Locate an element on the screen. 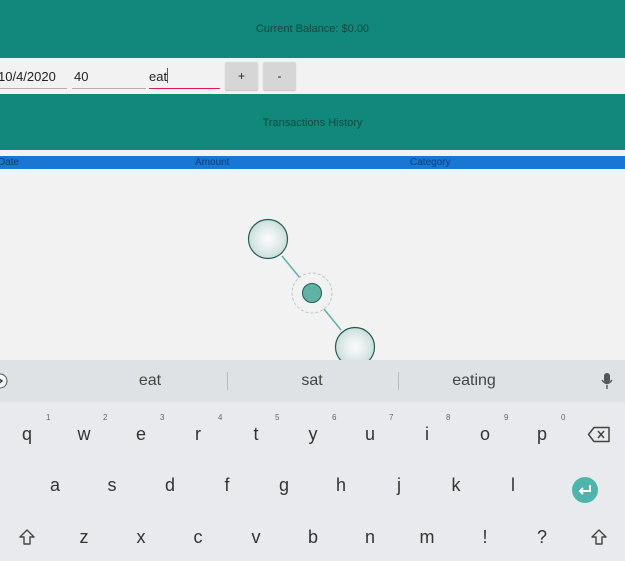  key-m: m is located at coordinates (427, 537).